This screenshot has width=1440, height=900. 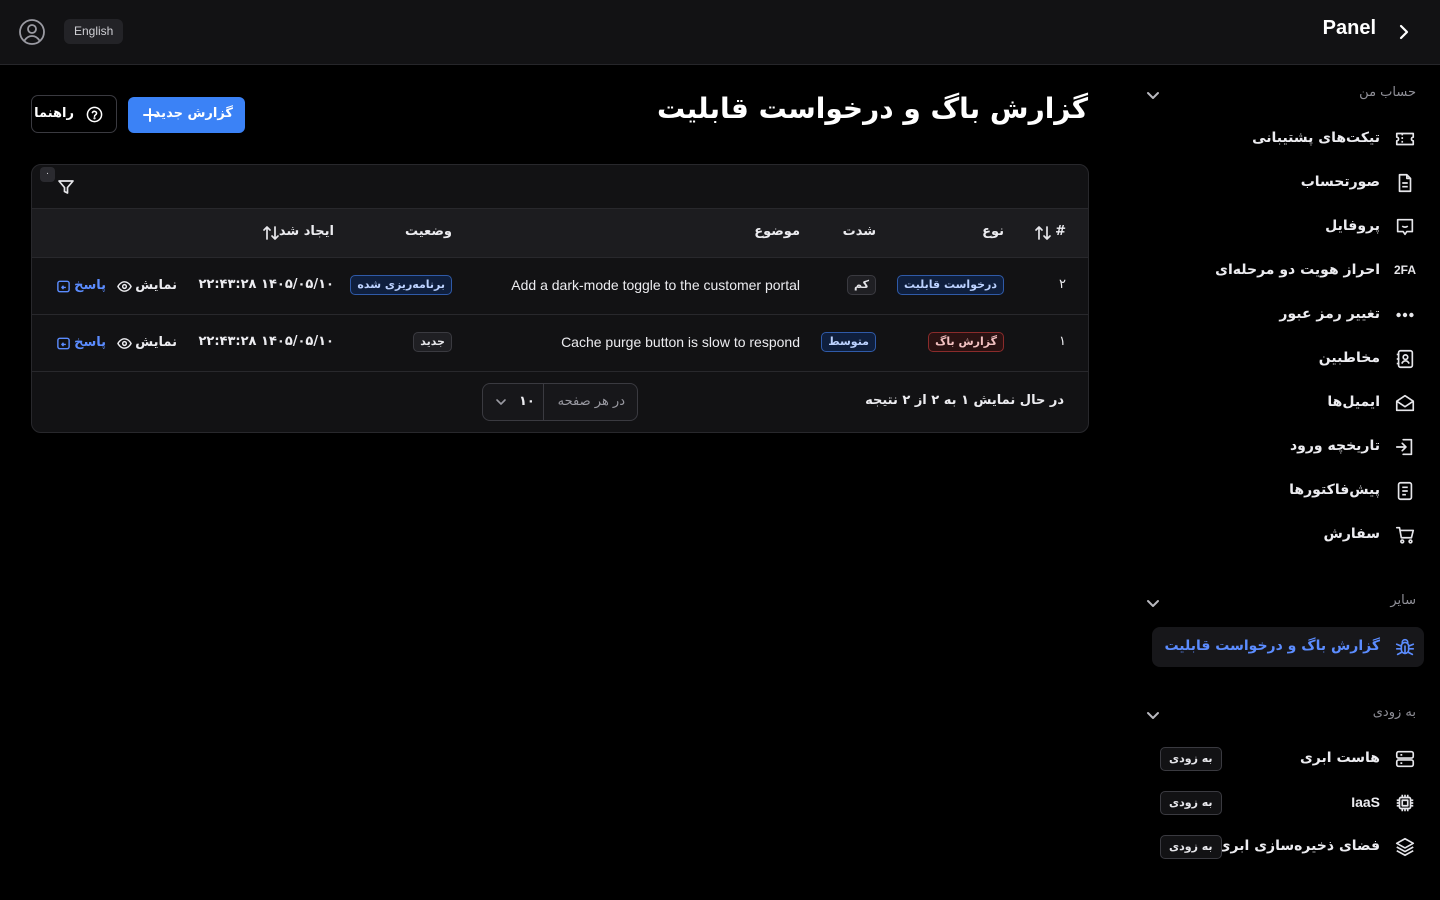 I want to click on column-header-severity: شدت, so click(x=859, y=231).